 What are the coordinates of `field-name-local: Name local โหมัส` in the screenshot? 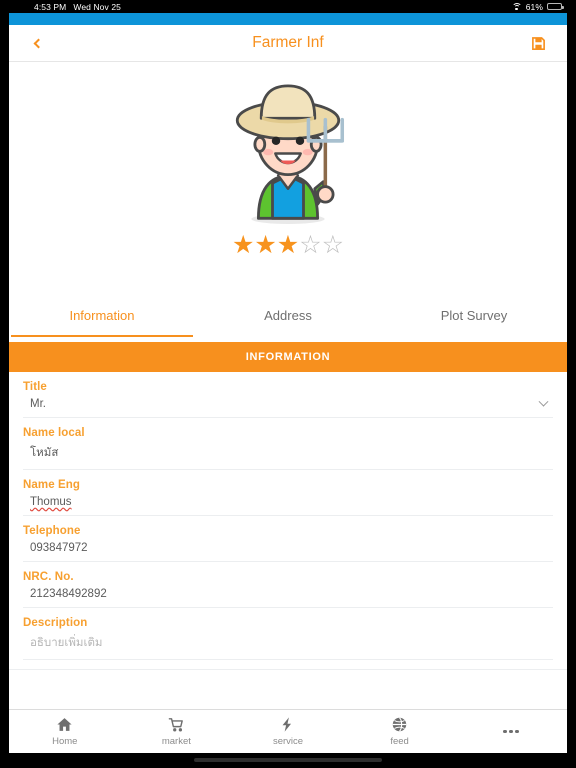 It's located at (288, 448).